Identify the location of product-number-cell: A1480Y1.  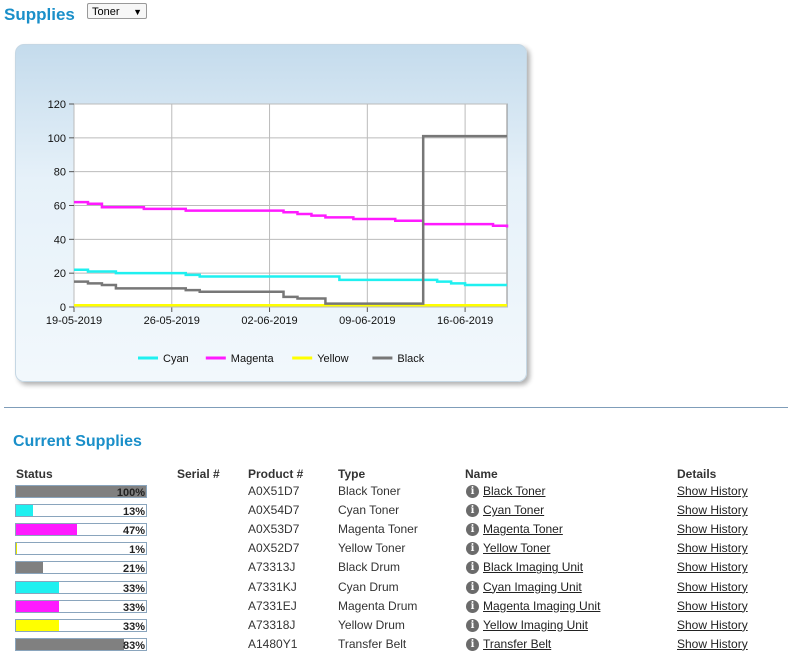
(273, 643).